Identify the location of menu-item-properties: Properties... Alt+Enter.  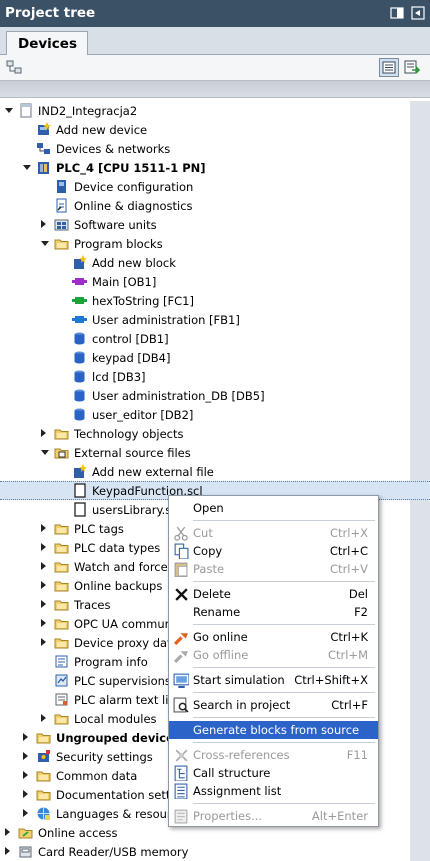
(273, 816).